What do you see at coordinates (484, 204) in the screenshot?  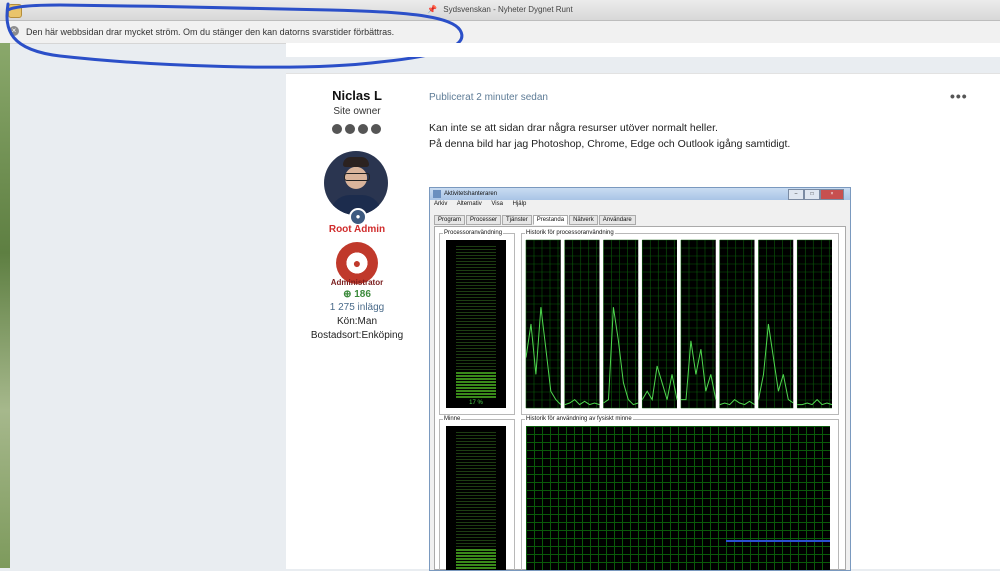 I see `taskmanager-menu: Arkiv Alternativ Visa Hjälp` at bounding box center [484, 204].